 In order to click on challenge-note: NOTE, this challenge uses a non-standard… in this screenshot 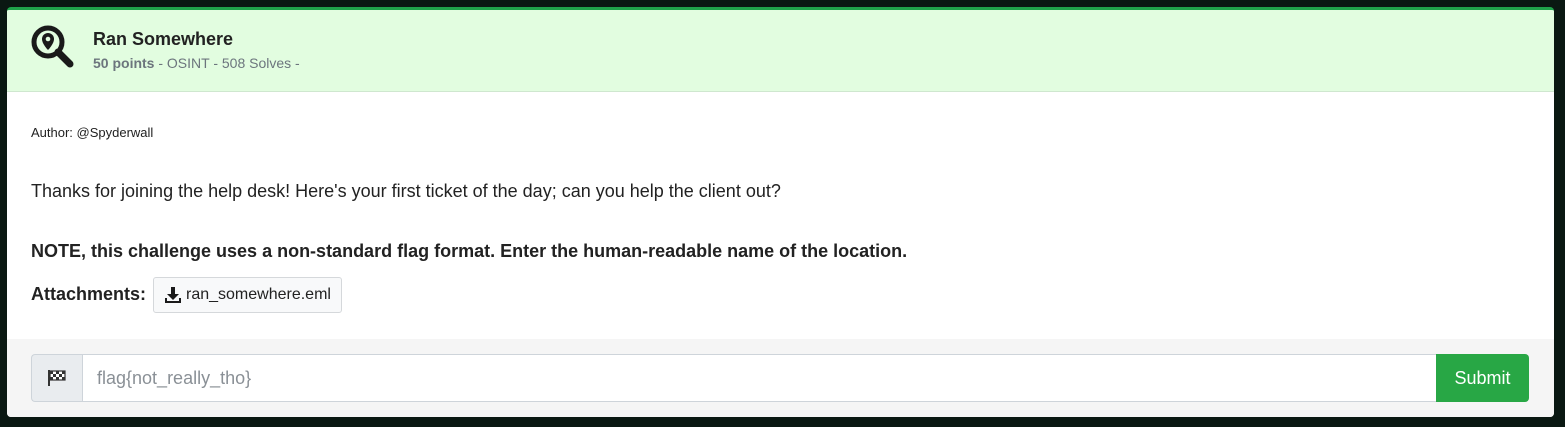, I will do `click(469, 251)`.